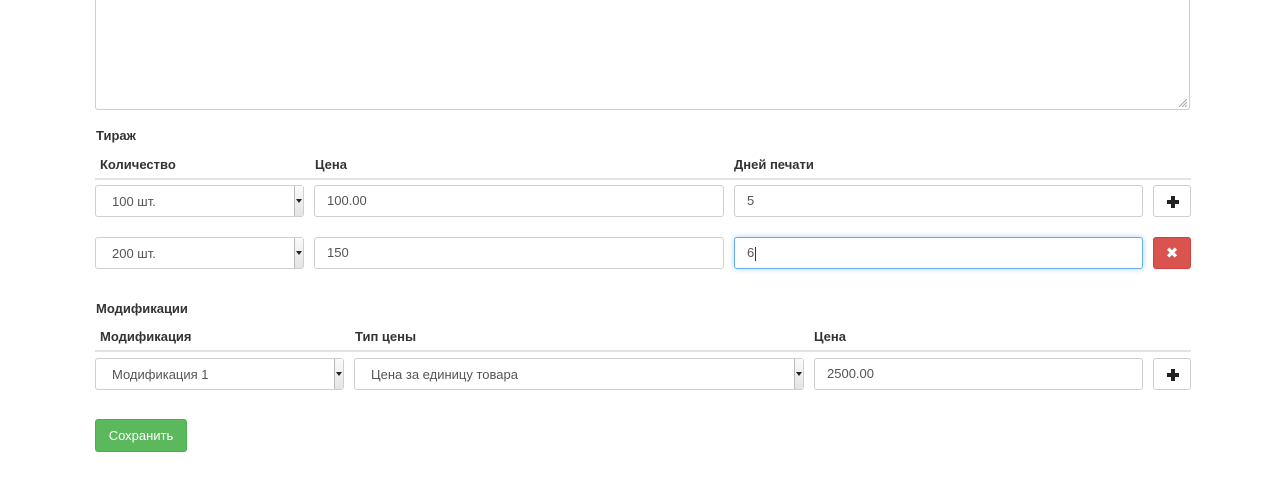 The image size is (1280, 478). I want to click on resize-grip-icon, so click(1182, 102).